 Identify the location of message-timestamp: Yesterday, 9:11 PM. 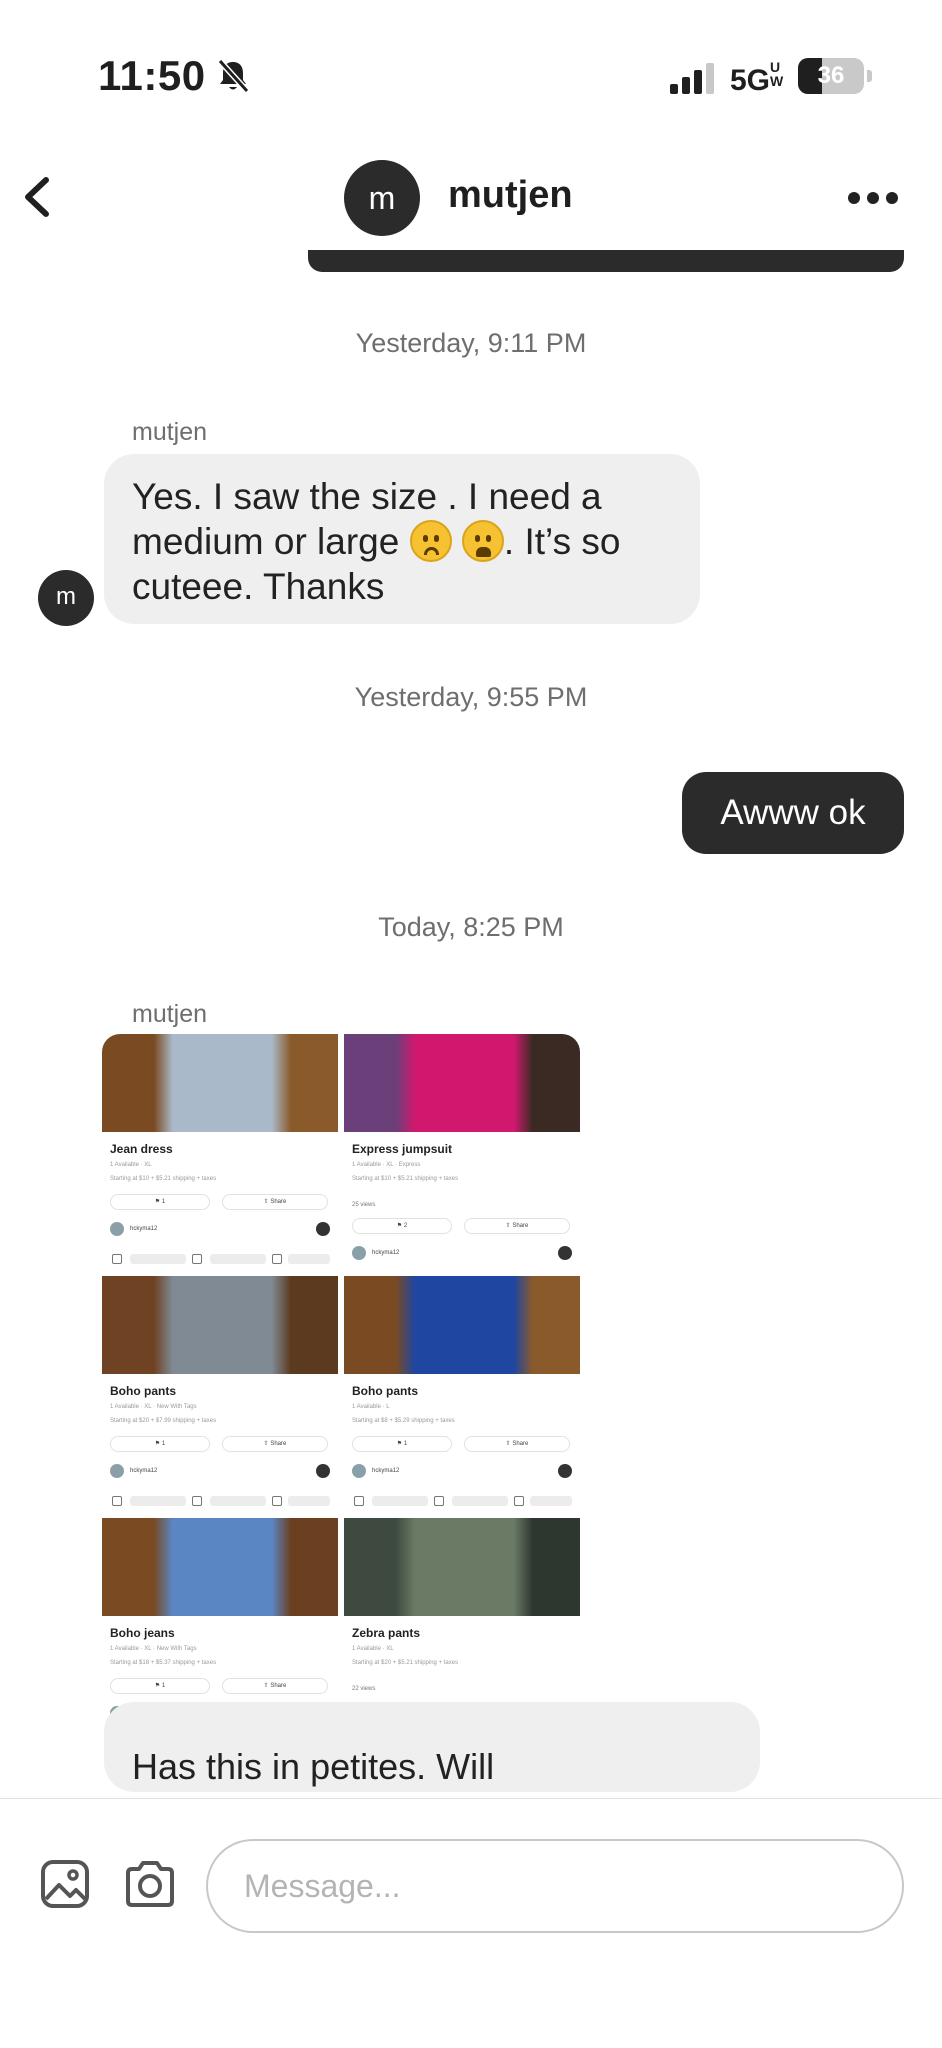
(471, 343).